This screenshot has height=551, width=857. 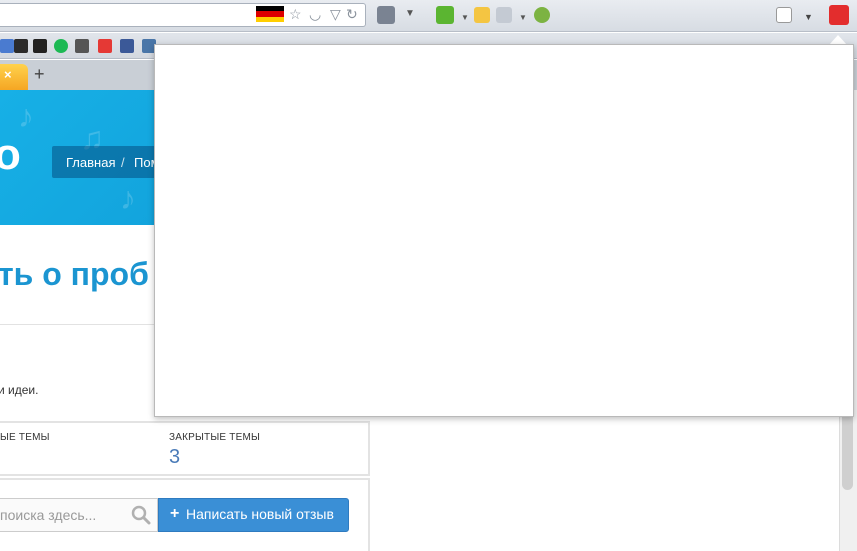 I want to click on open-topics-label: ЫЕ ТЕМЫ, so click(x=25, y=437).